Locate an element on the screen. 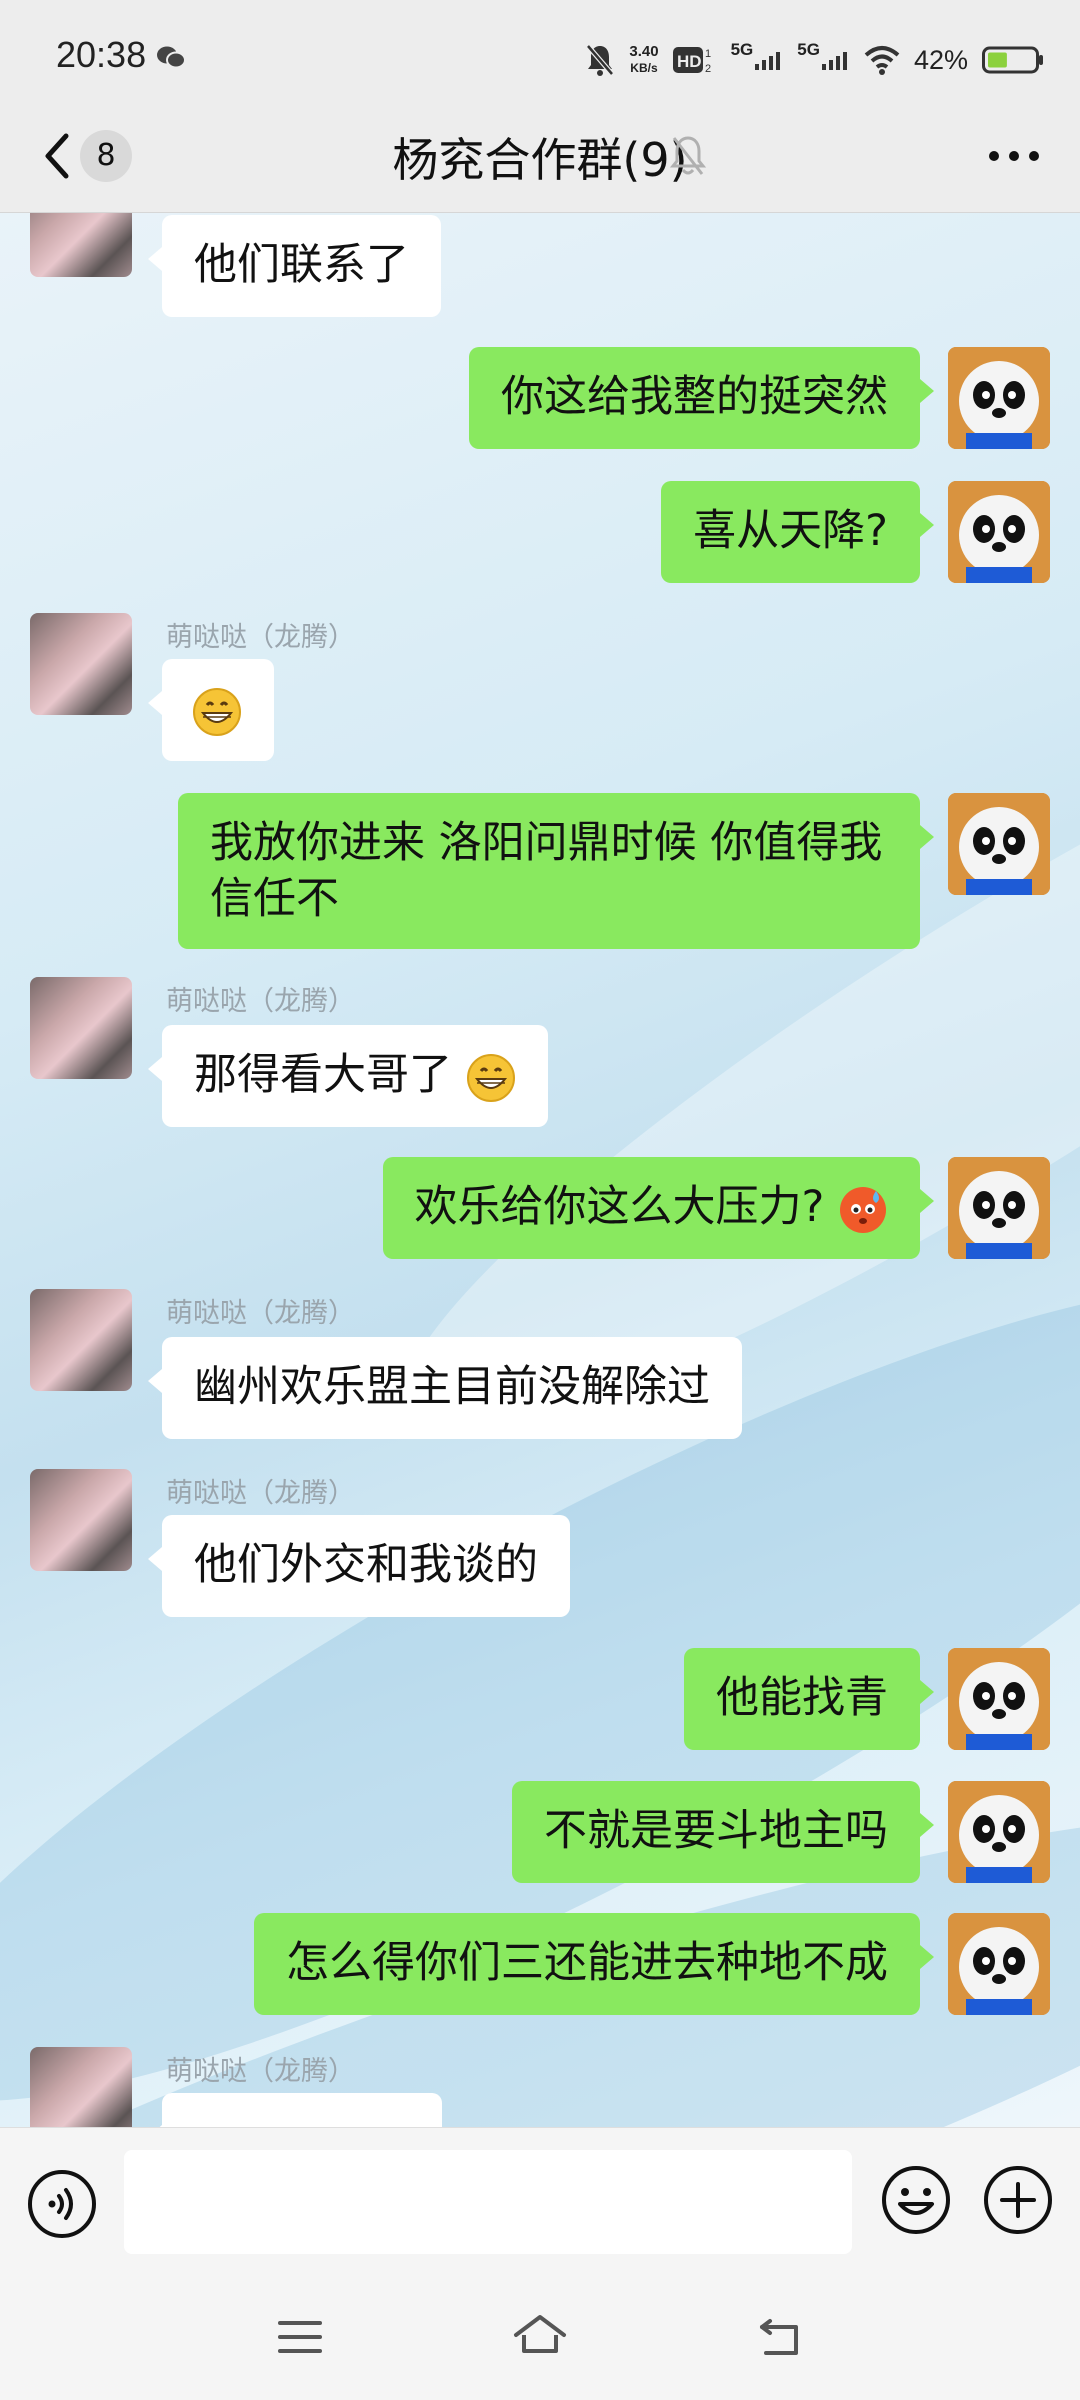  message-text: 欢乐给你这么大压力? is located at coordinates (619, 1207).